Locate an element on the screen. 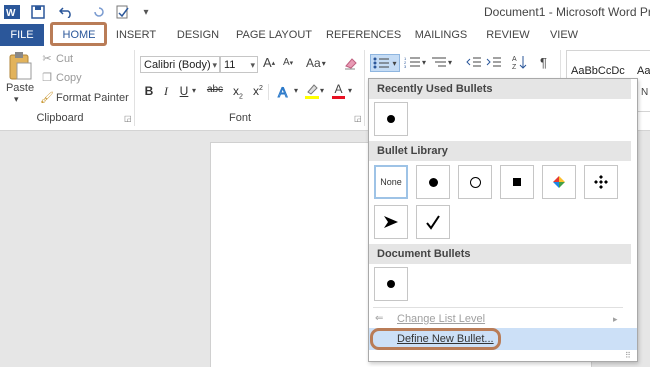 The height and width of the screenshot is (367, 650). superscript-button: x2 is located at coordinates (258, 91).